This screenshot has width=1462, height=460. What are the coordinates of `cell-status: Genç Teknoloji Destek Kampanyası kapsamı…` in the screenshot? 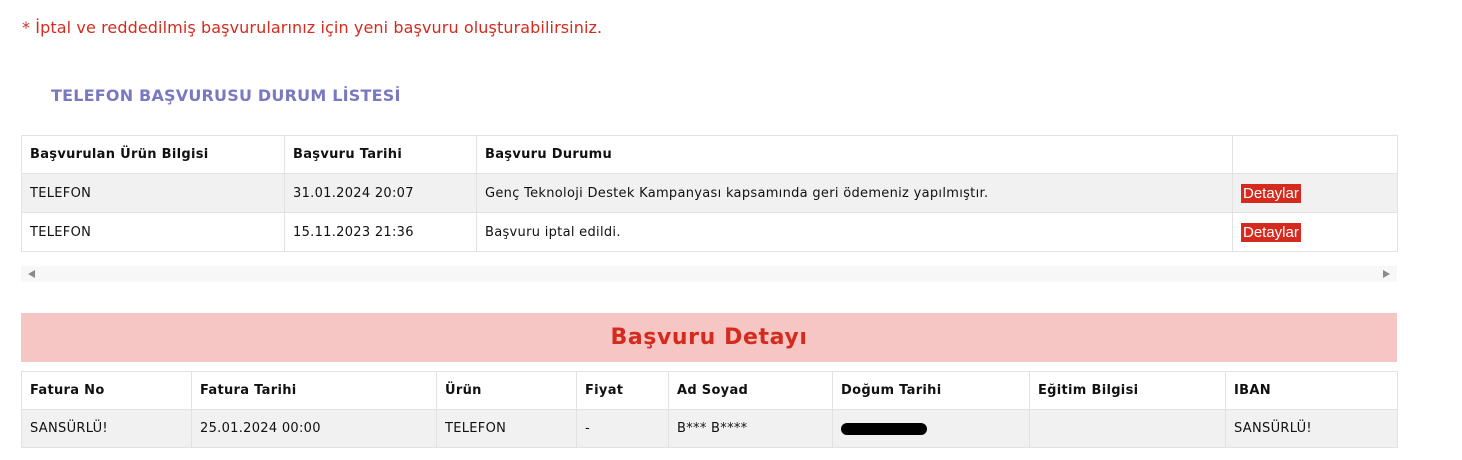 It's located at (854, 193).